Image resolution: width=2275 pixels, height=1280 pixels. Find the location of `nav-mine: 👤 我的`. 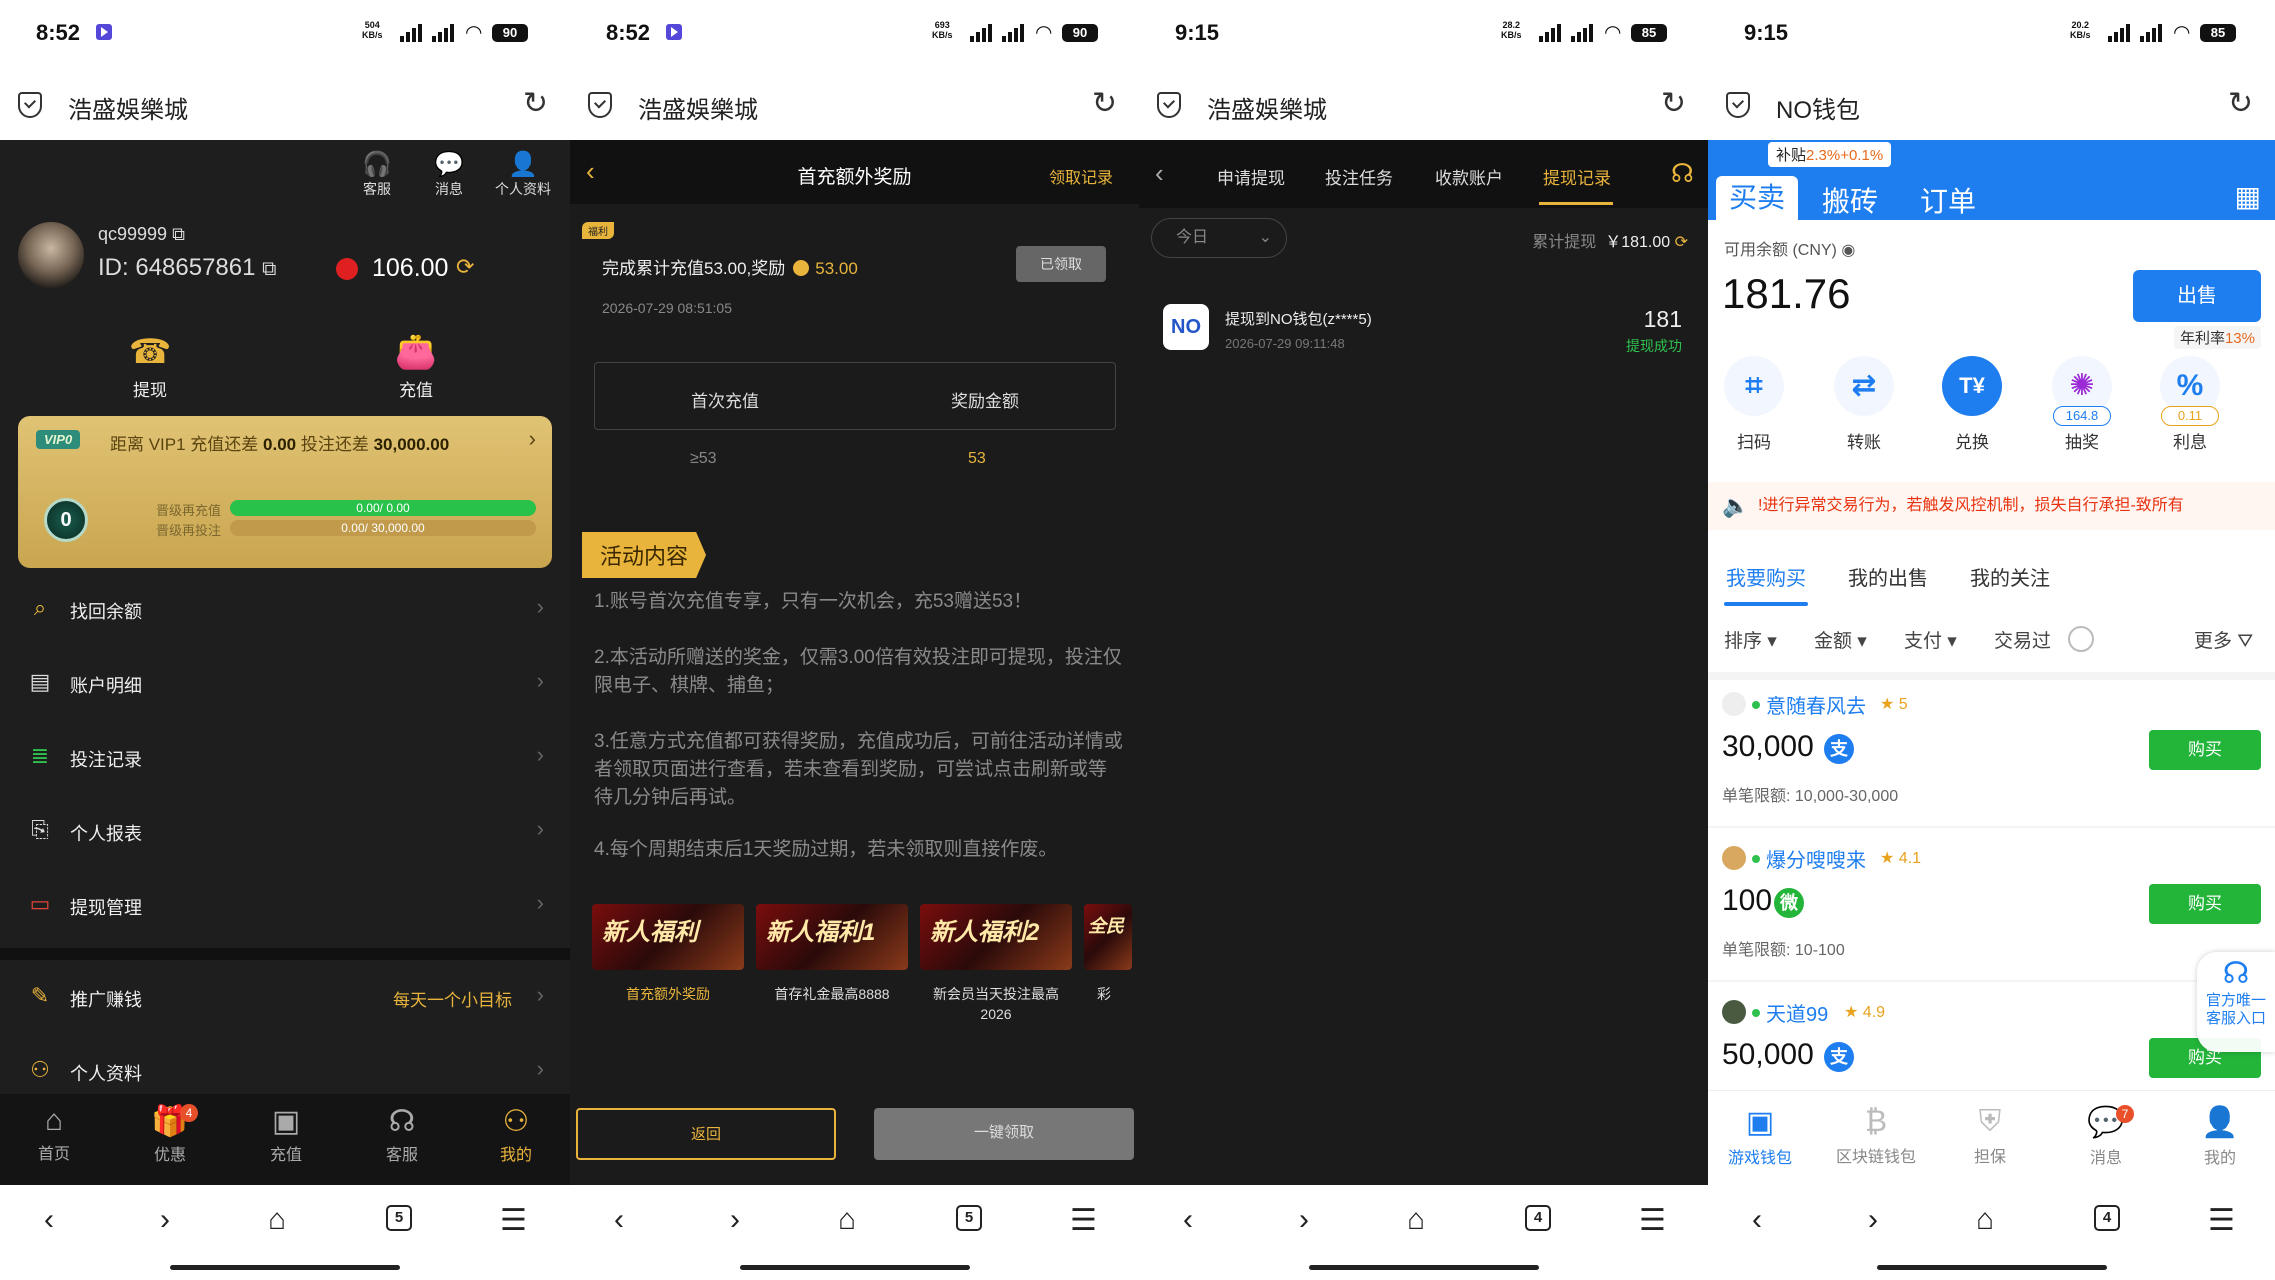

nav-mine: 👤 我的 is located at coordinates (2220, 1136).